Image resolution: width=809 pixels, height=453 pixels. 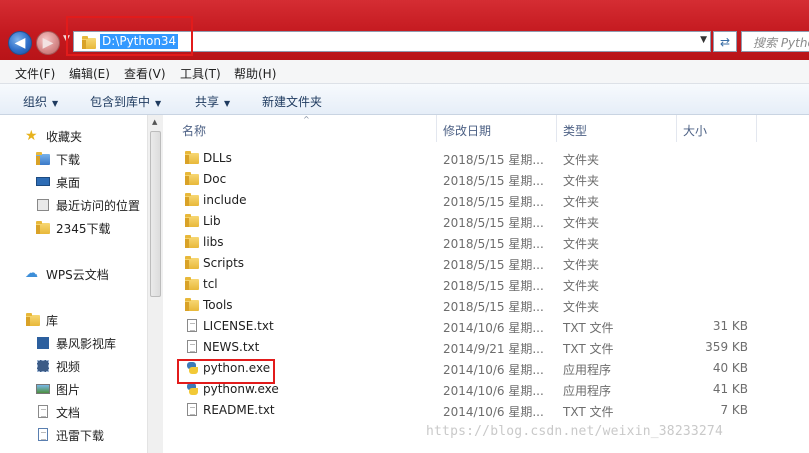 I want to click on sidebar-library: 库, so click(x=41, y=320).